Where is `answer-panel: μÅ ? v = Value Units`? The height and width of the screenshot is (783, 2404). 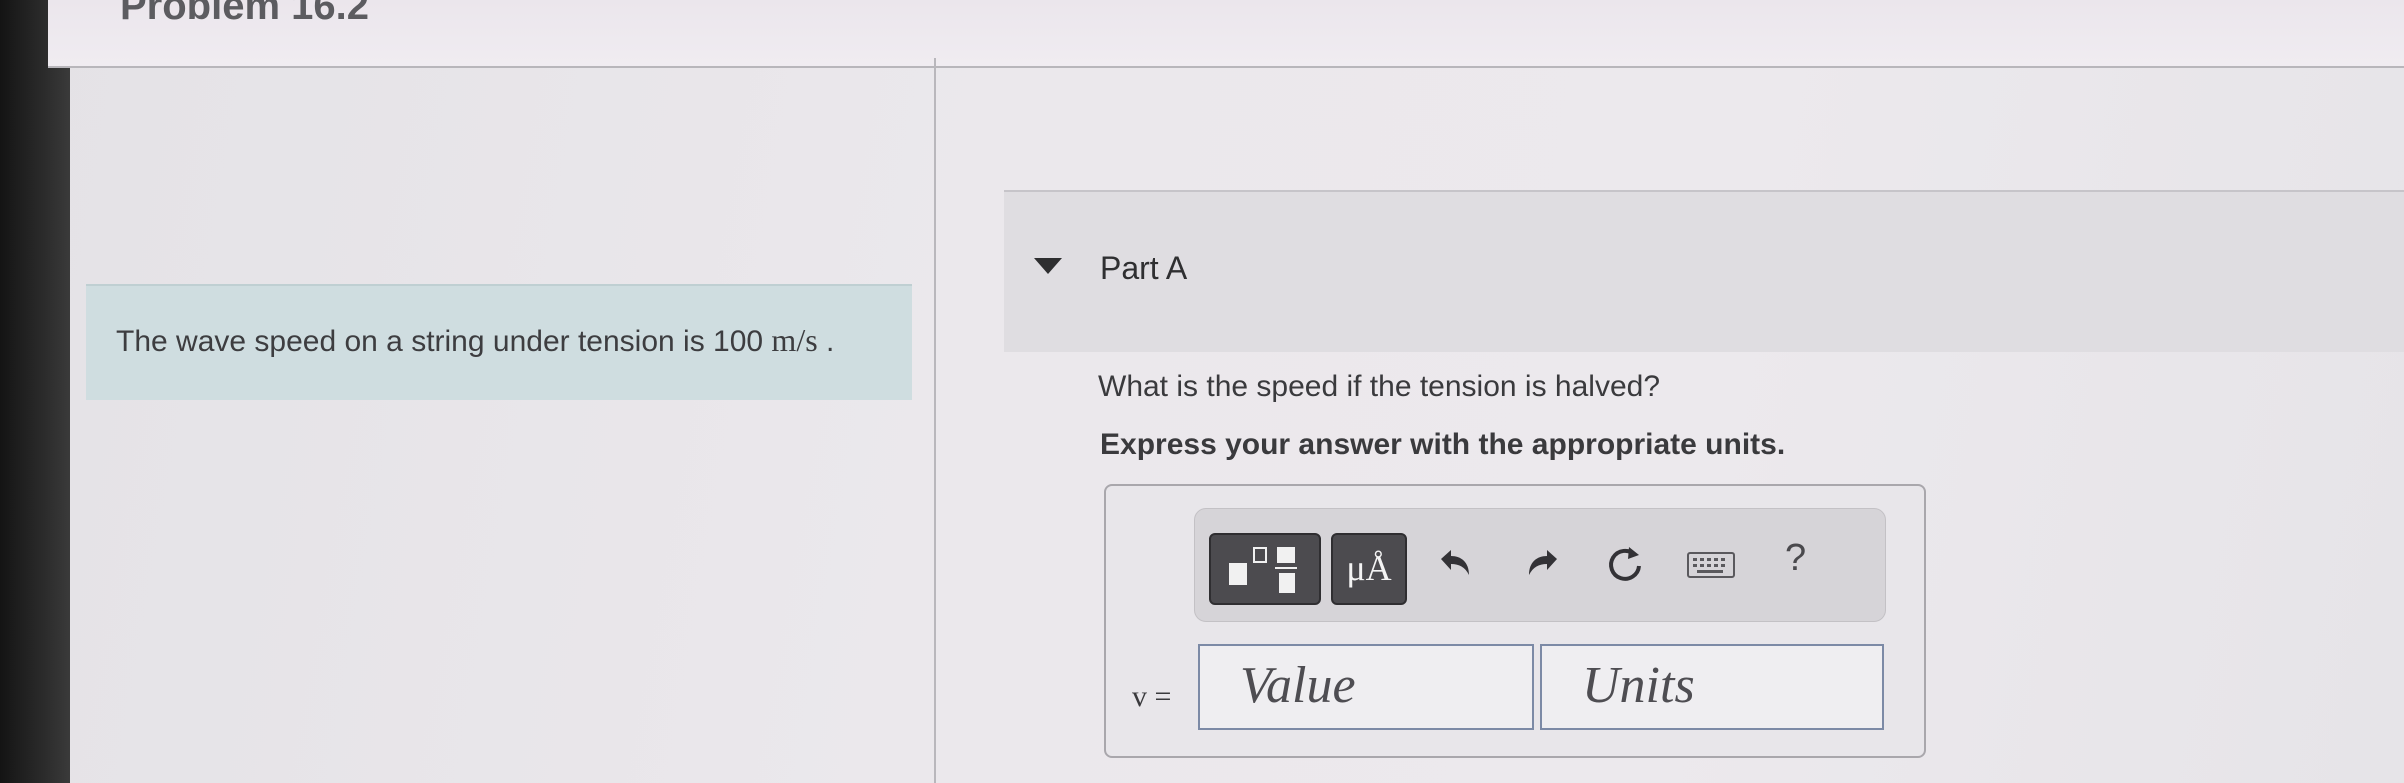 answer-panel: μÅ ? v = Value Units is located at coordinates (1515, 621).